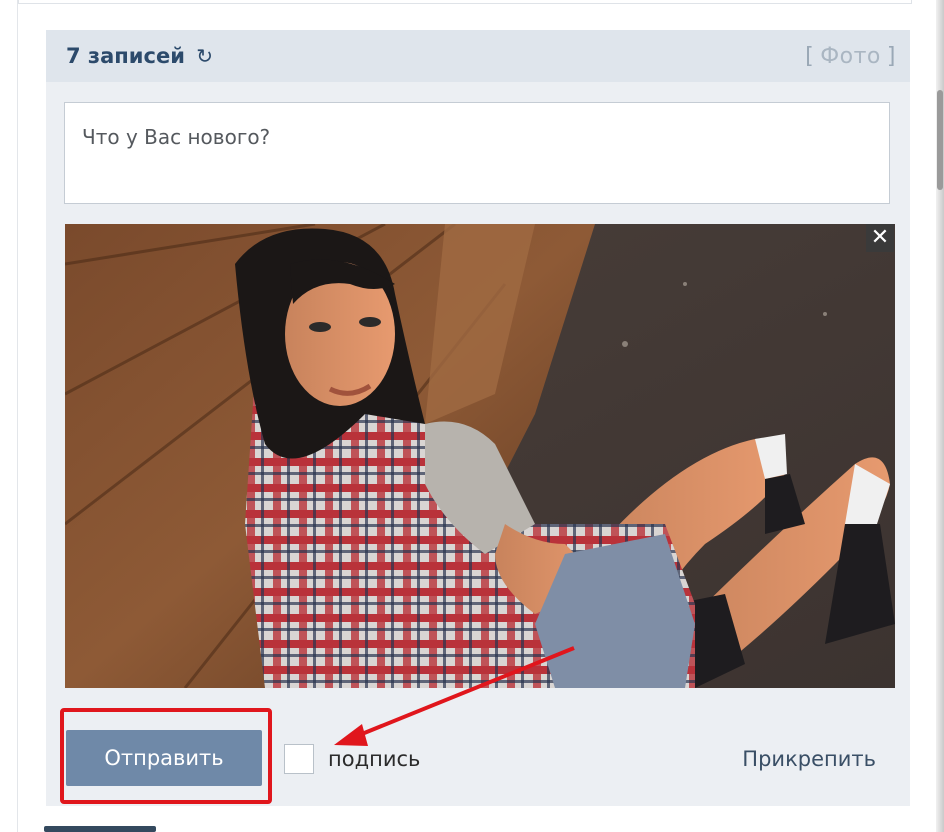  Describe the element at coordinates (810, 56) in the screenshot. I see `bracket-open: [` at that location.